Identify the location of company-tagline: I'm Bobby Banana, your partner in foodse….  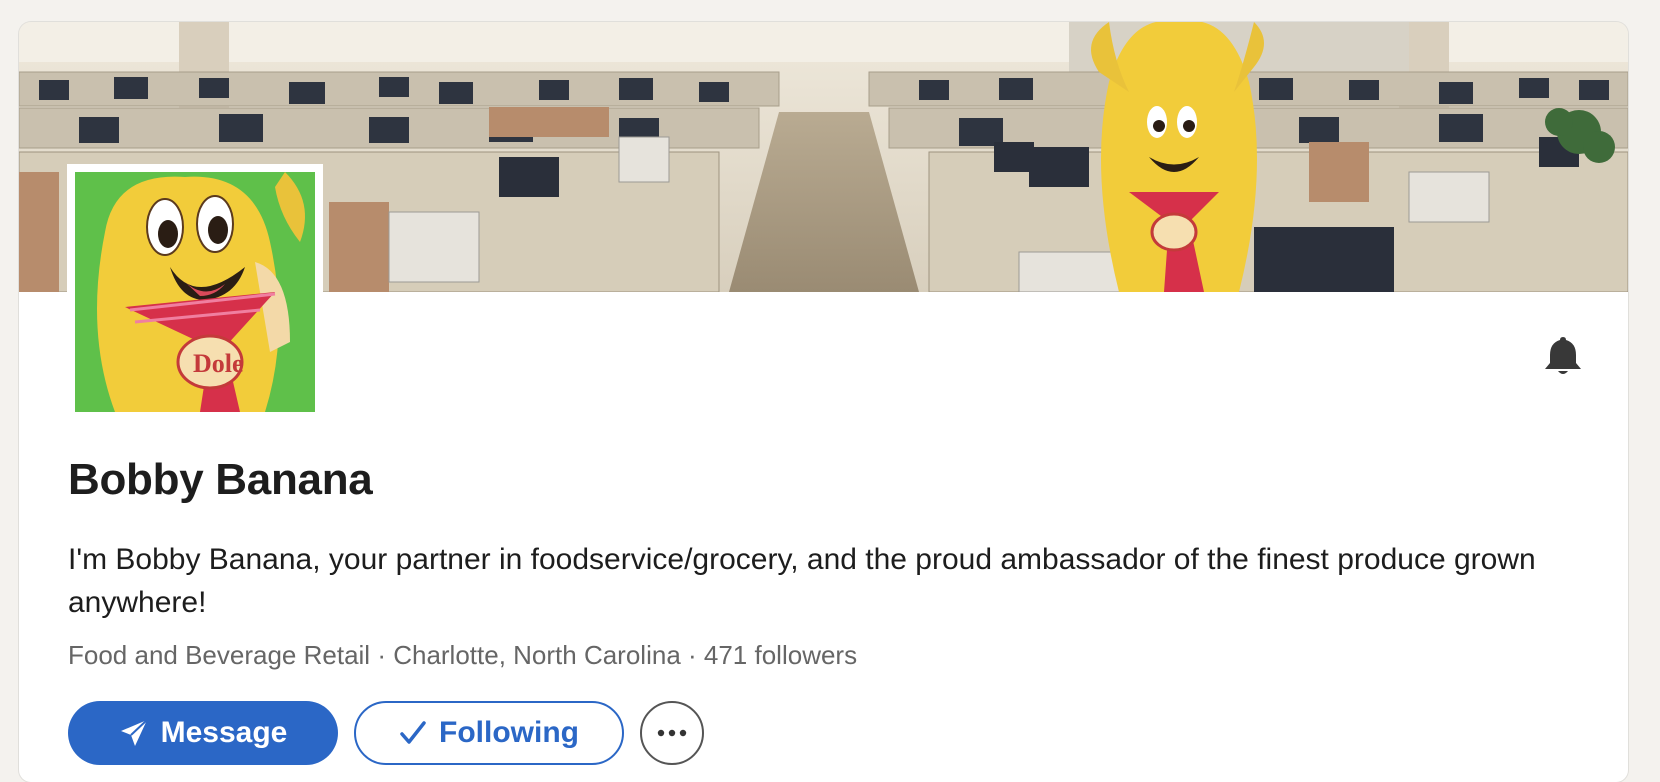
(802, 581).